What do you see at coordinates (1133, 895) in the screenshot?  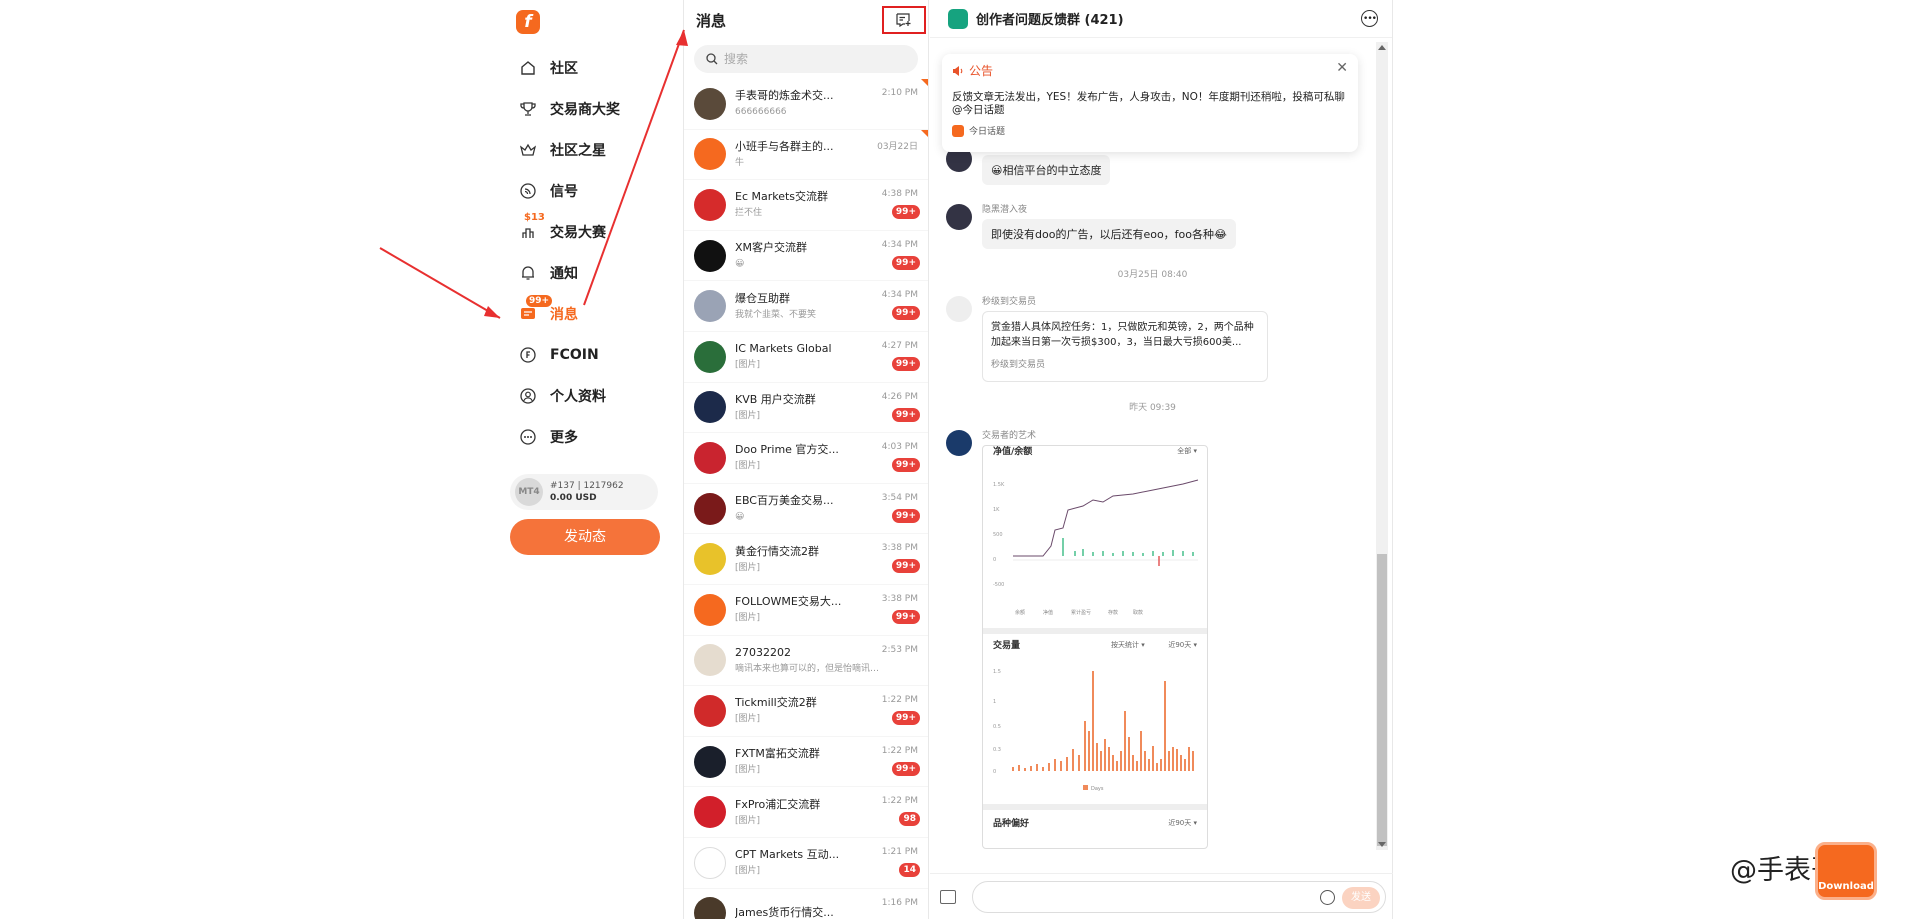 I see `message-input` at bounding box center [1133, 895].